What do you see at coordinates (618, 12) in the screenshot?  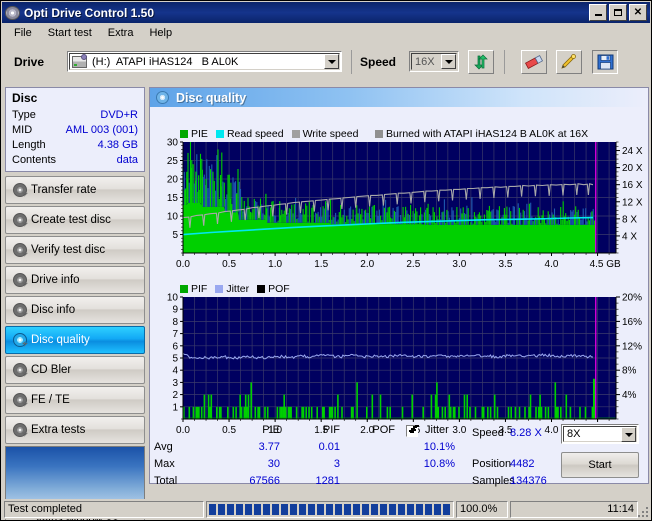 I see `maximize-button` at bounding box center [618, 12].